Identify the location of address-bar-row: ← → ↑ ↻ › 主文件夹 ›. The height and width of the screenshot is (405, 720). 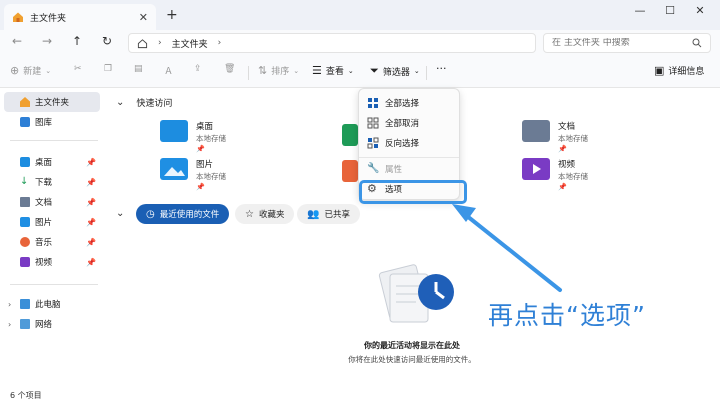
(360, 43).